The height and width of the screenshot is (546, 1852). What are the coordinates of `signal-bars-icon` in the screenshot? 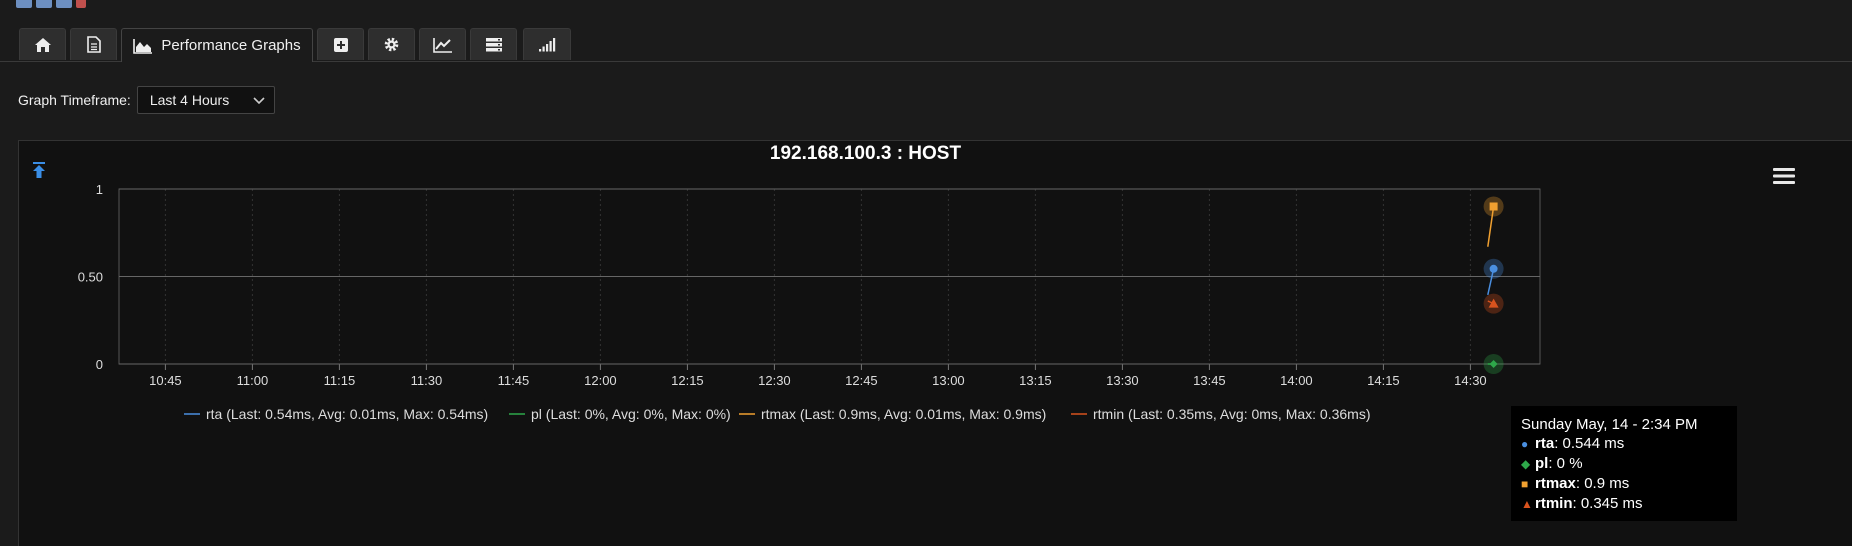 It's located at (547, 45).